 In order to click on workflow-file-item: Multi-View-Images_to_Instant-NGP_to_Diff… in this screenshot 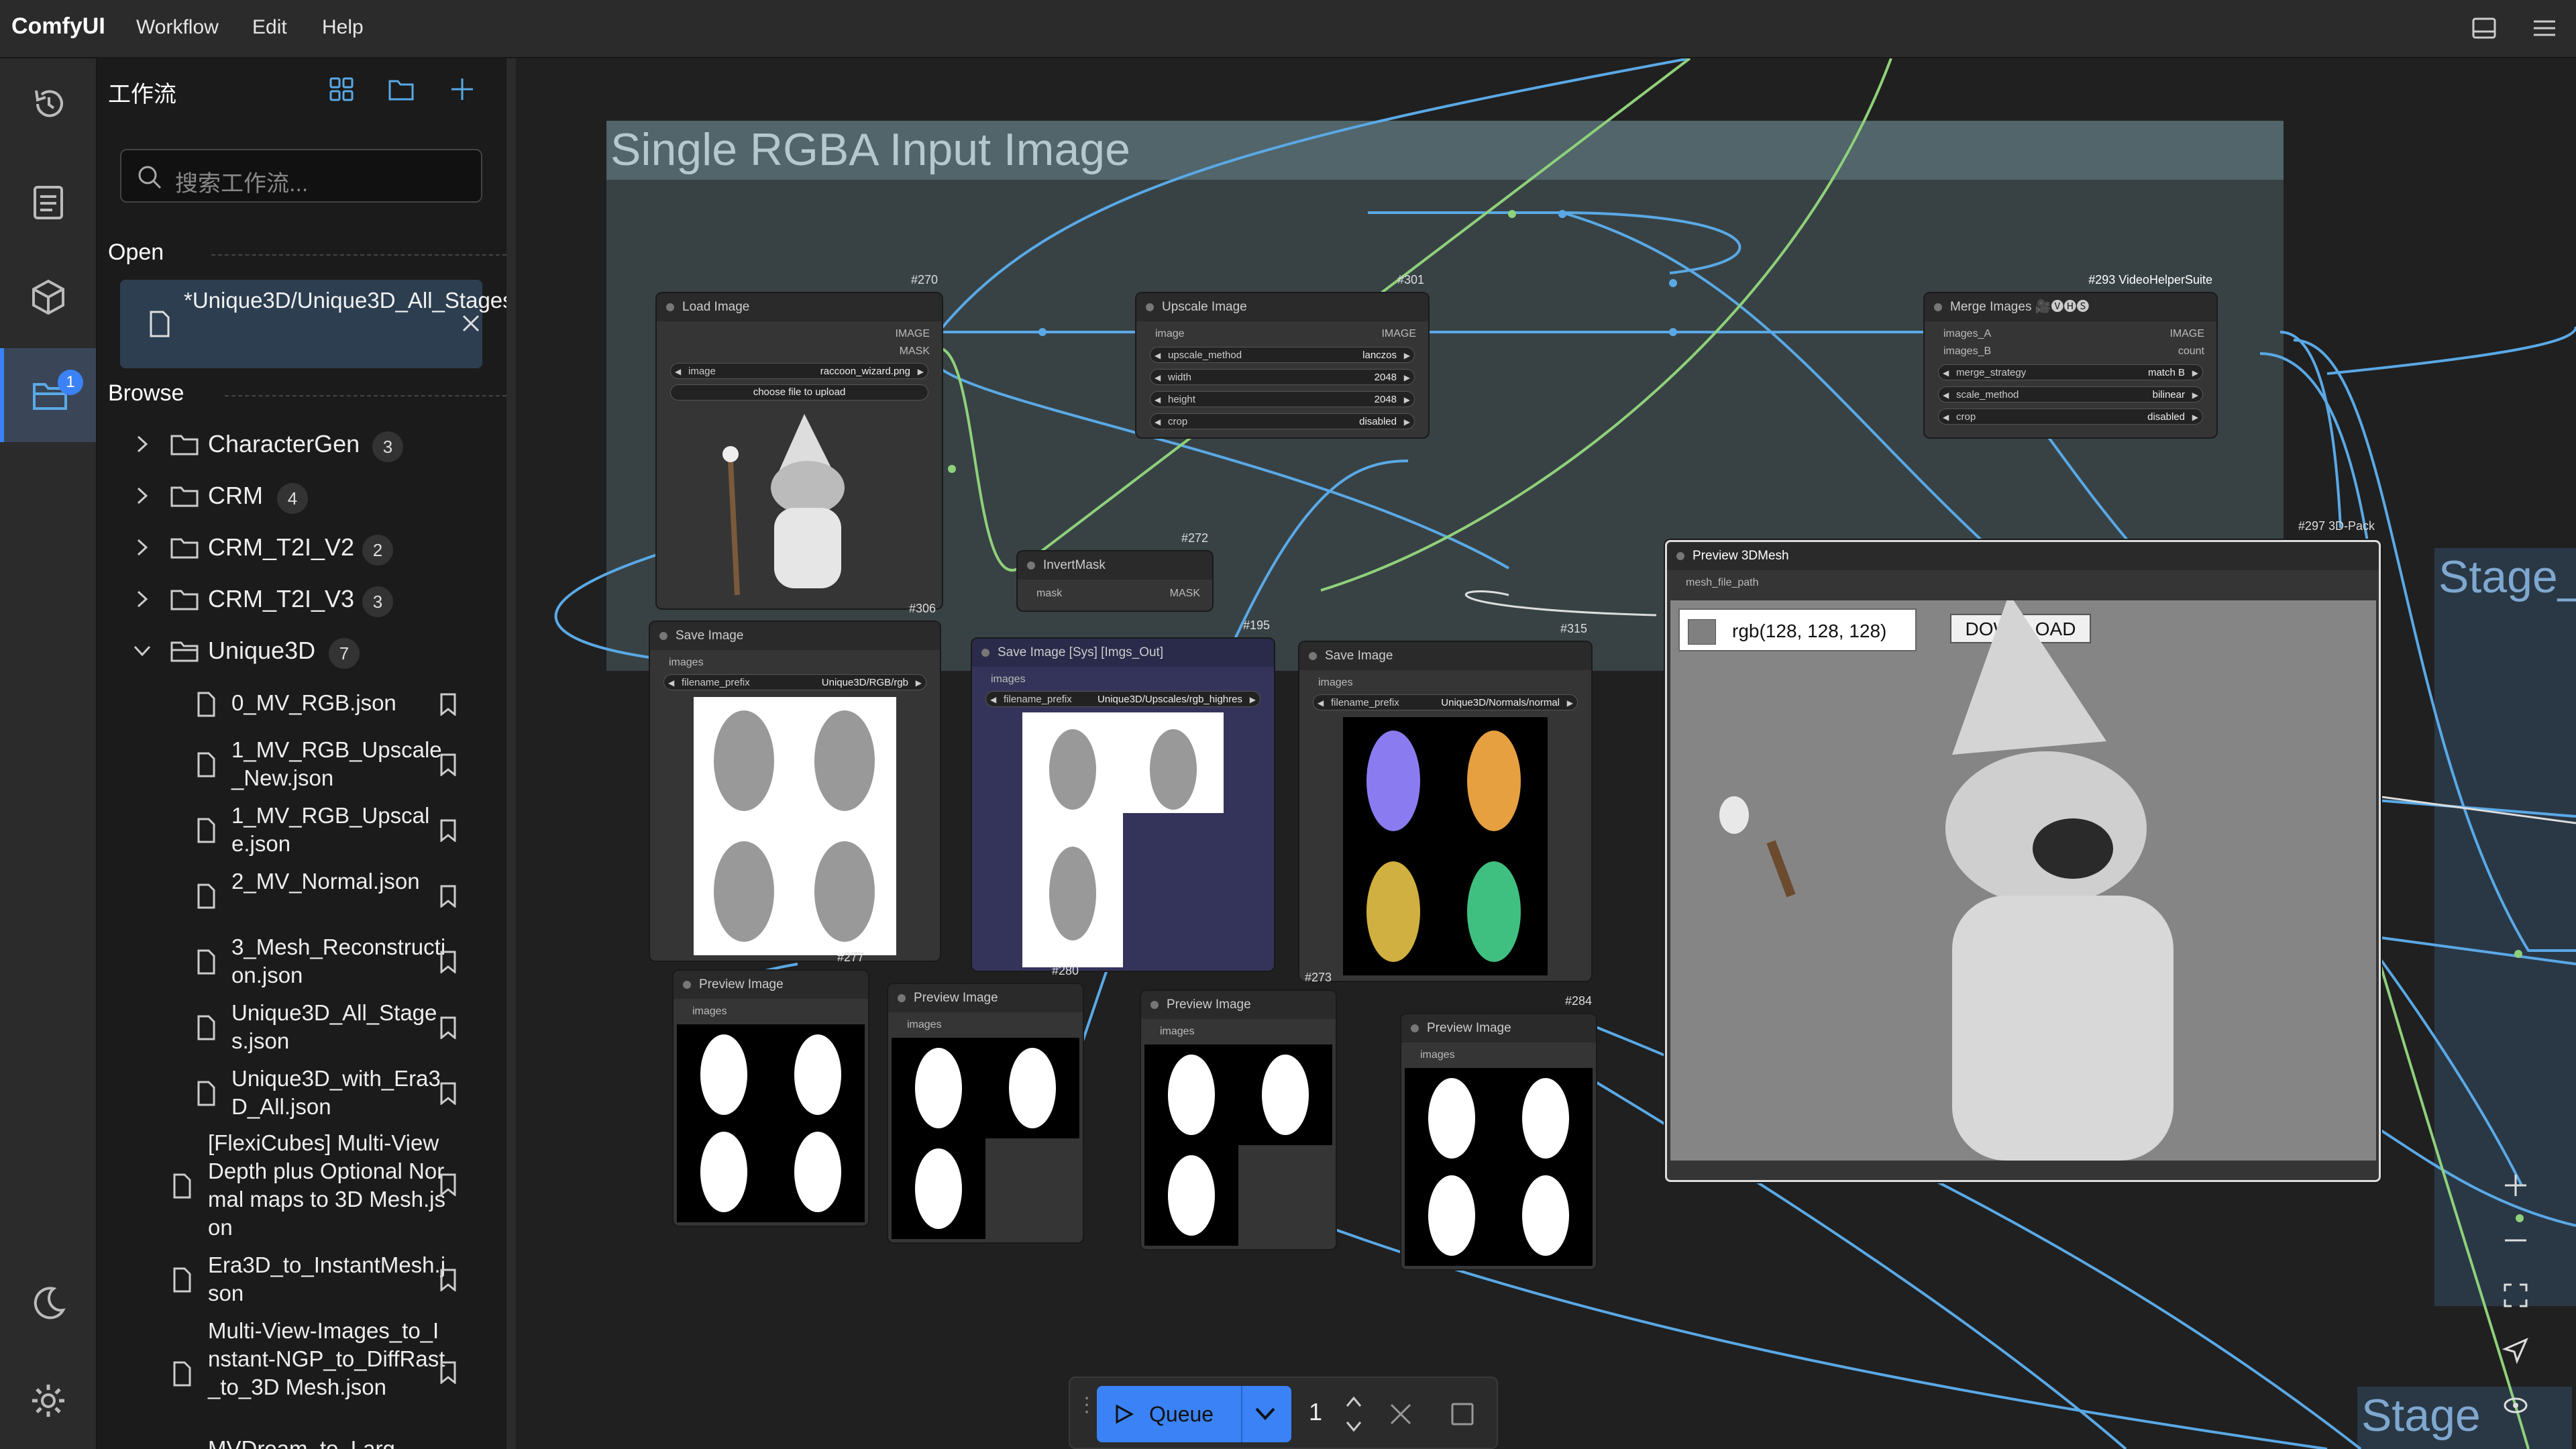, I will do `click(298, 1374)`.